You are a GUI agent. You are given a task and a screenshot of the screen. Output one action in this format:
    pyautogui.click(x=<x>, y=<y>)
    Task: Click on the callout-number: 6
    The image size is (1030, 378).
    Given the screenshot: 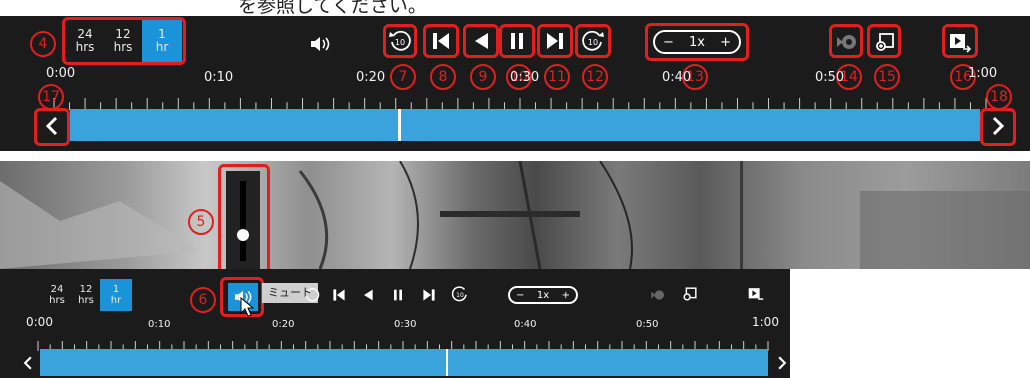 What is the action you would take?
    pyautogui.click(x=203, y=300)
    